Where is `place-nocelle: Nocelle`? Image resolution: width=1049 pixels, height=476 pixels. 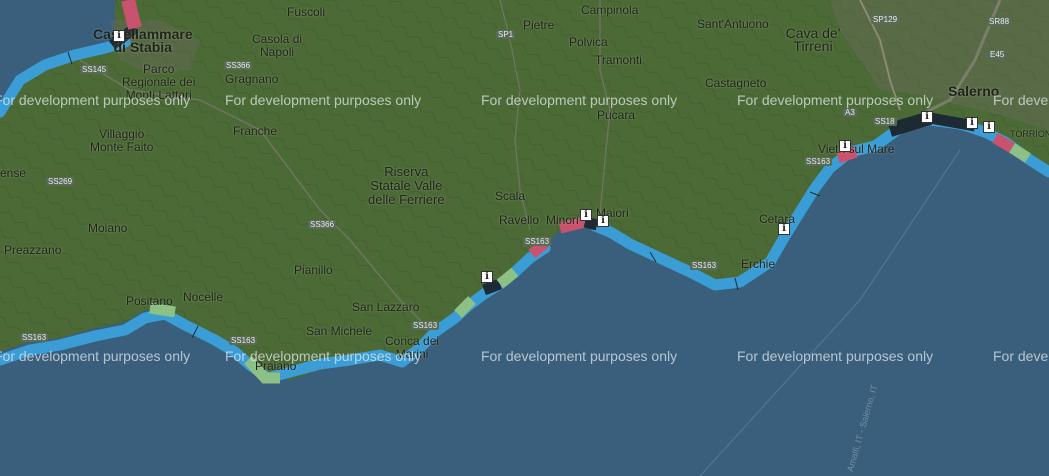 place-nocelle: Nocelle is located at coordinates (203, 297).